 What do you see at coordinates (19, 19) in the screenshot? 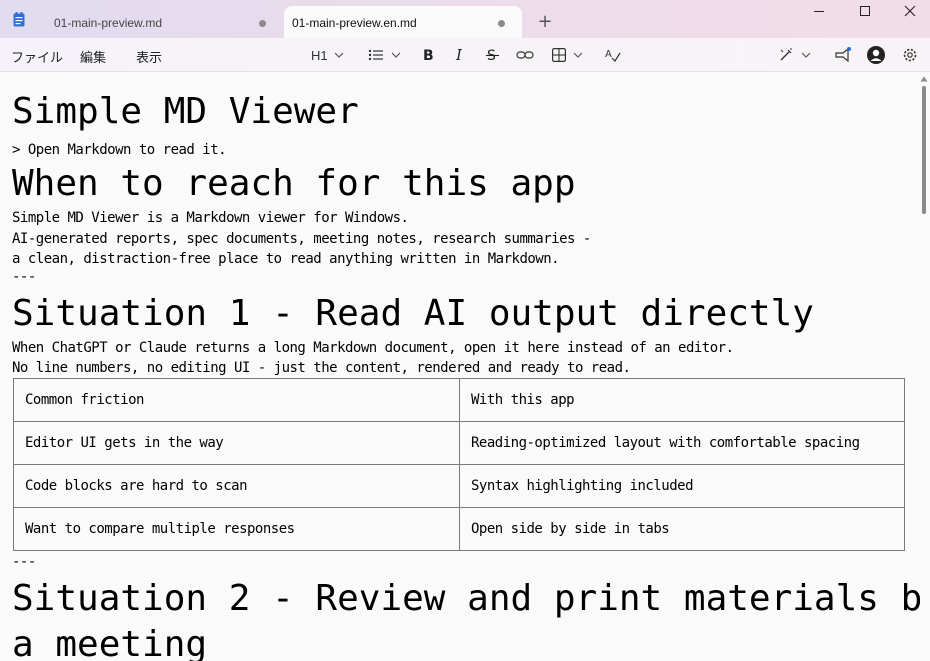
I see `app-icon` at bounding box center [19, 19].